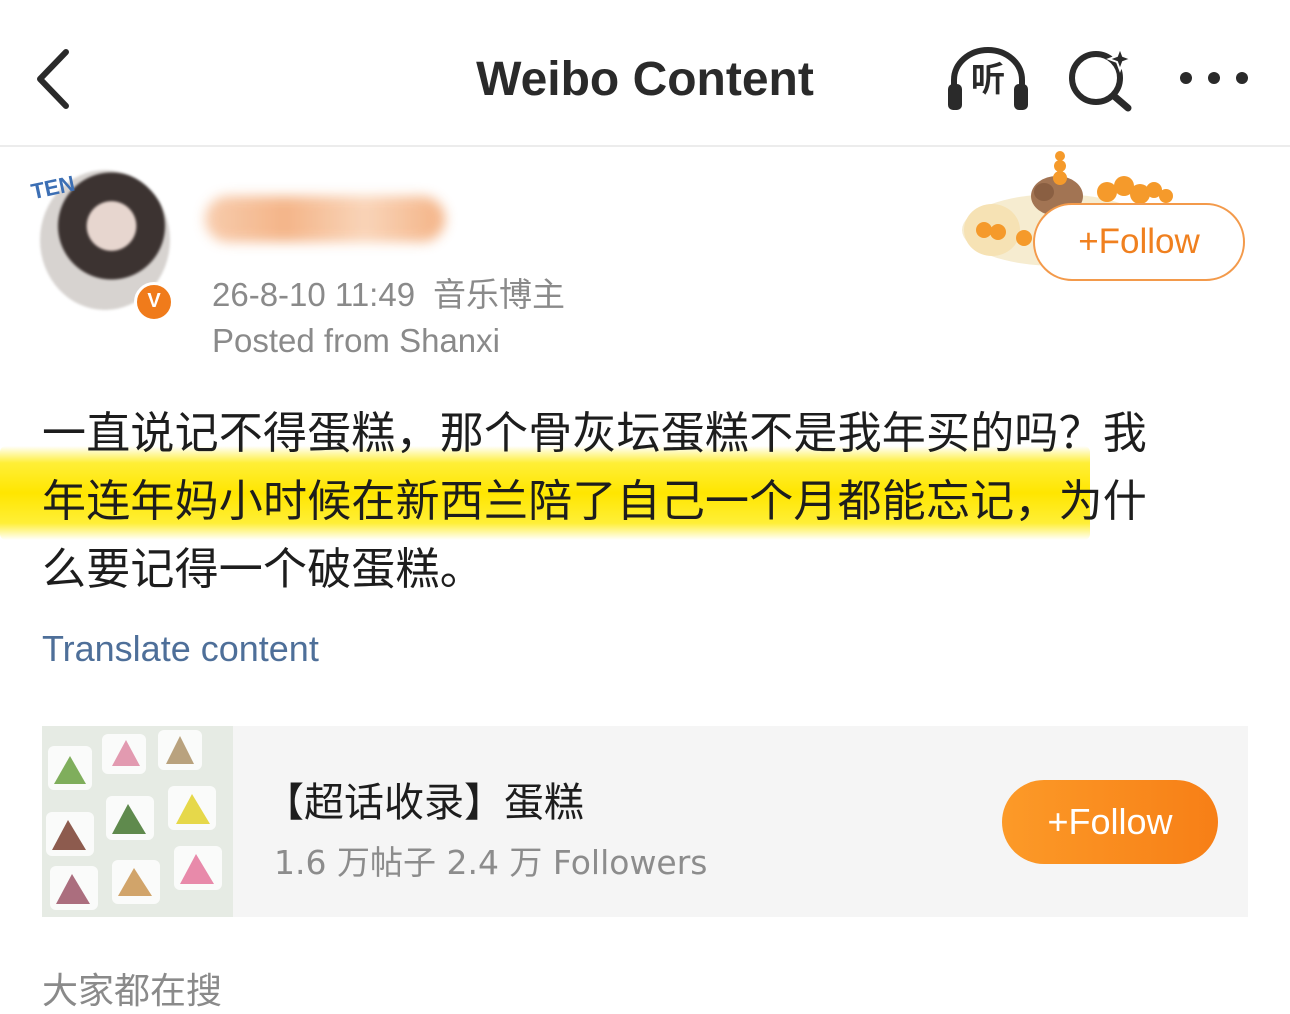 This screenshot has width=1290, height=1014. What do you see at coordinates (594, 433) in the screenshot?
I see `post-line-1: 一直说记不得蛋糕，那个骨灰坛蛋糕不是我年买的吗？我` at bounding box center [594, 433].